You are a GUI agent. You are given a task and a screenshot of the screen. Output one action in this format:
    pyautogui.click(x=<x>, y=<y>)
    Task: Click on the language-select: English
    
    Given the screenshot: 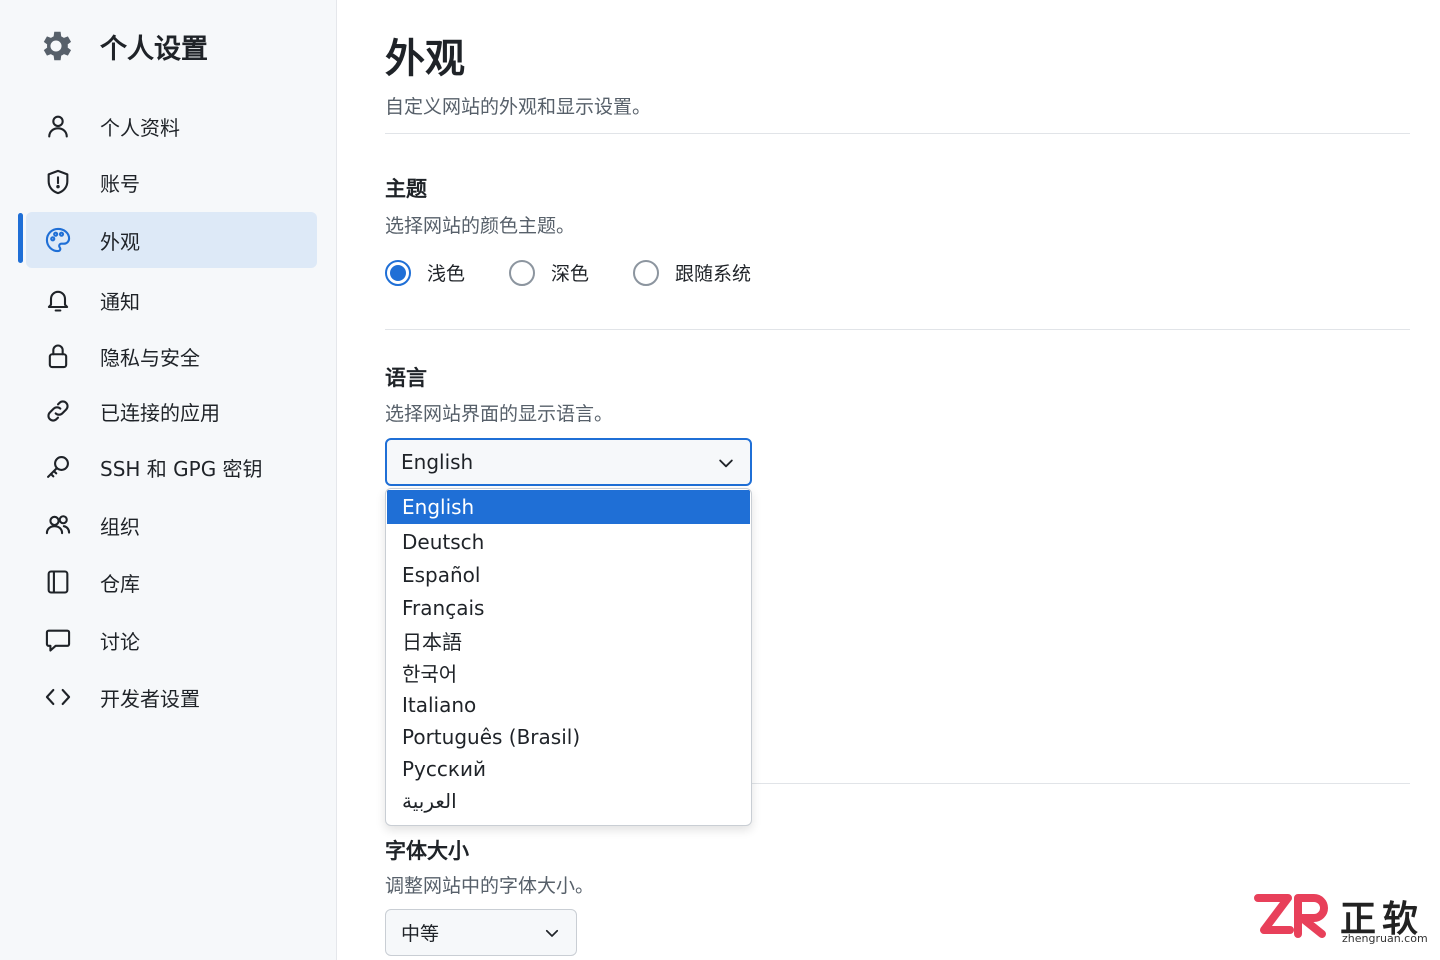 What is the action you would take?
    pyautogui.click(x=568, y=462)
    